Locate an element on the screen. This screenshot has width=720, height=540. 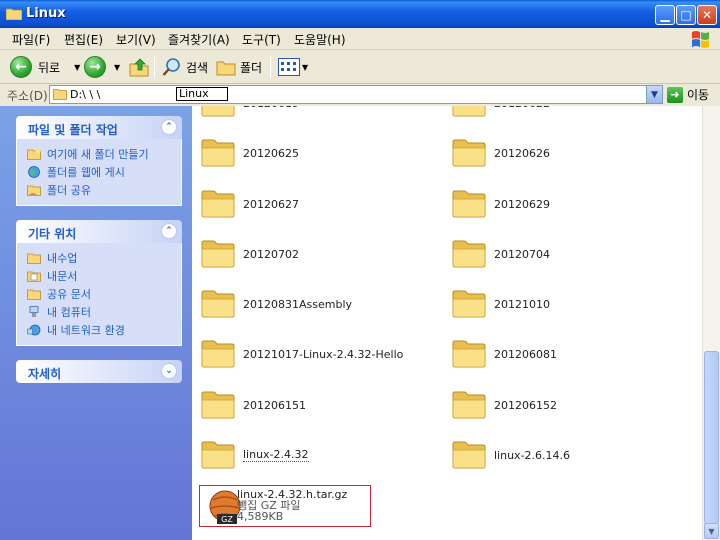
scroll-down-button: ▼ is located at coordinates (711, 531).